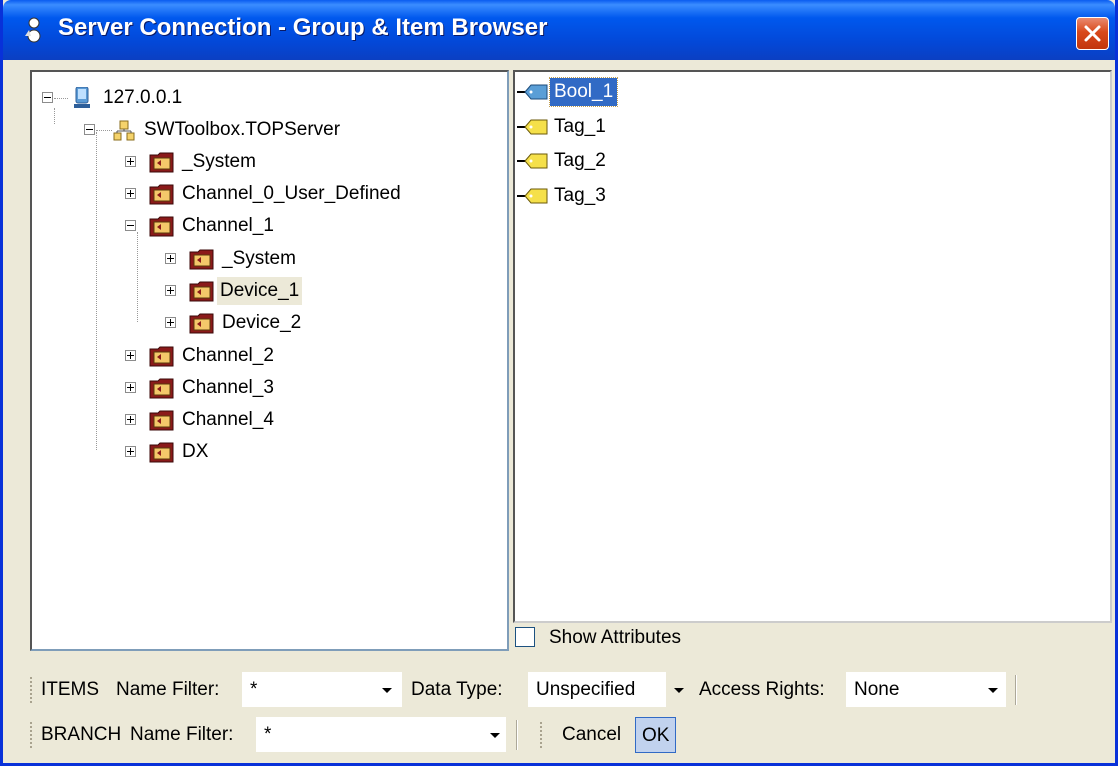  I want to click on items-name-filter-label: Name Filter:, so click(168, 689).